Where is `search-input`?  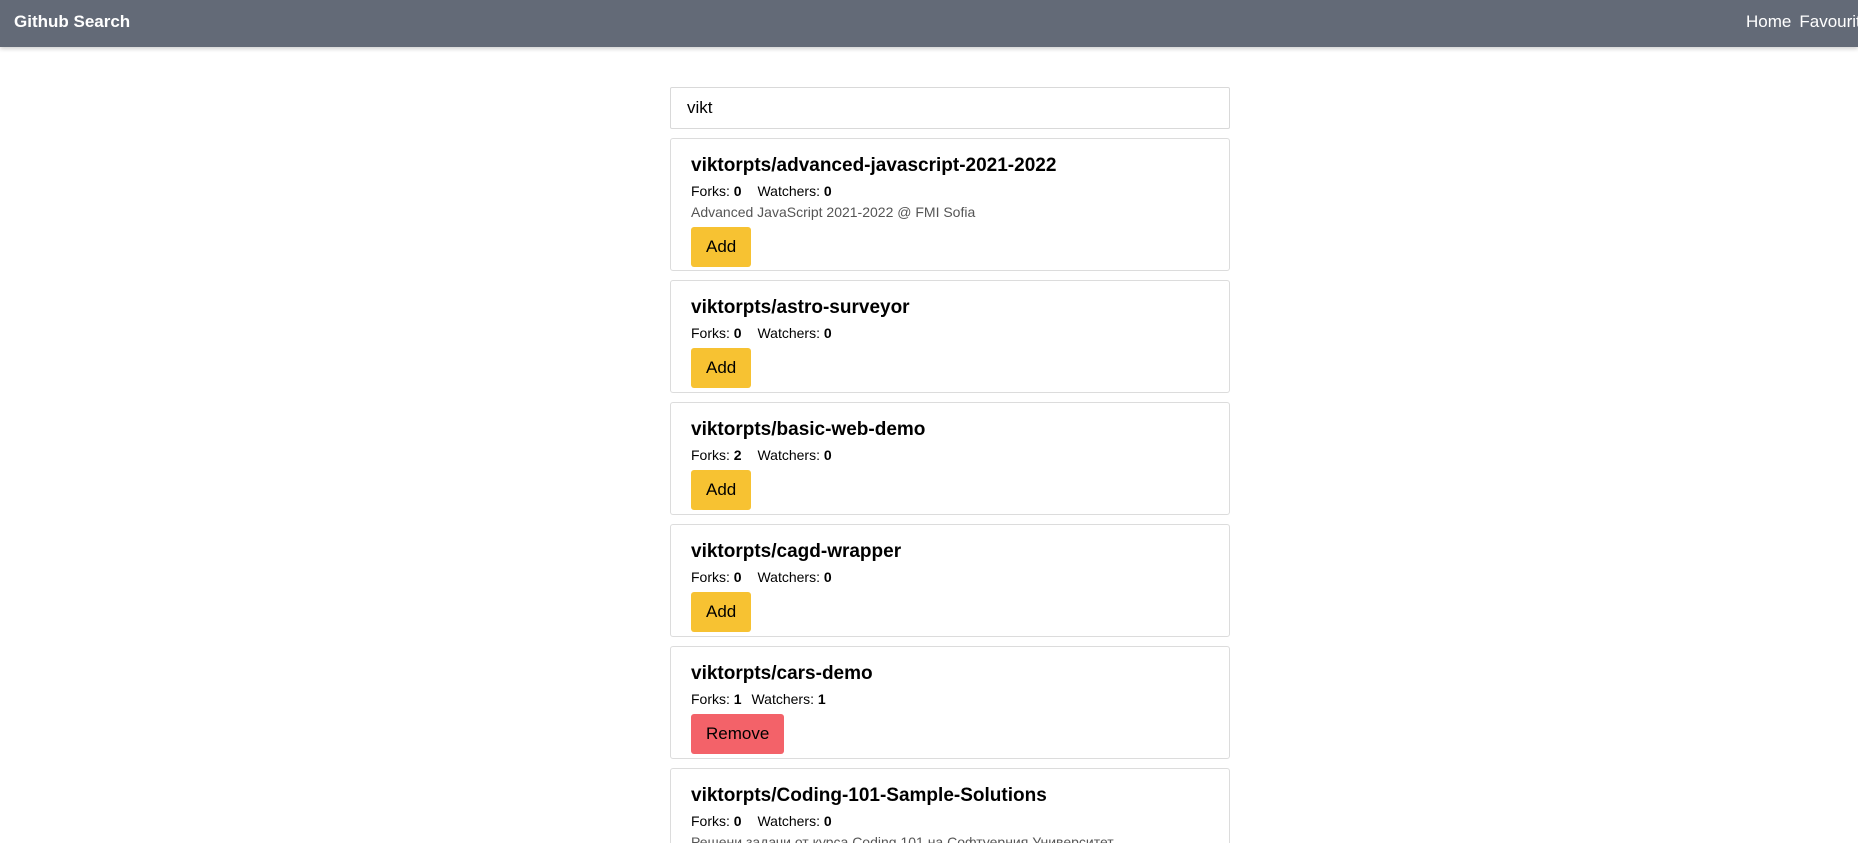
search-input is located at coordinates (950, 108).